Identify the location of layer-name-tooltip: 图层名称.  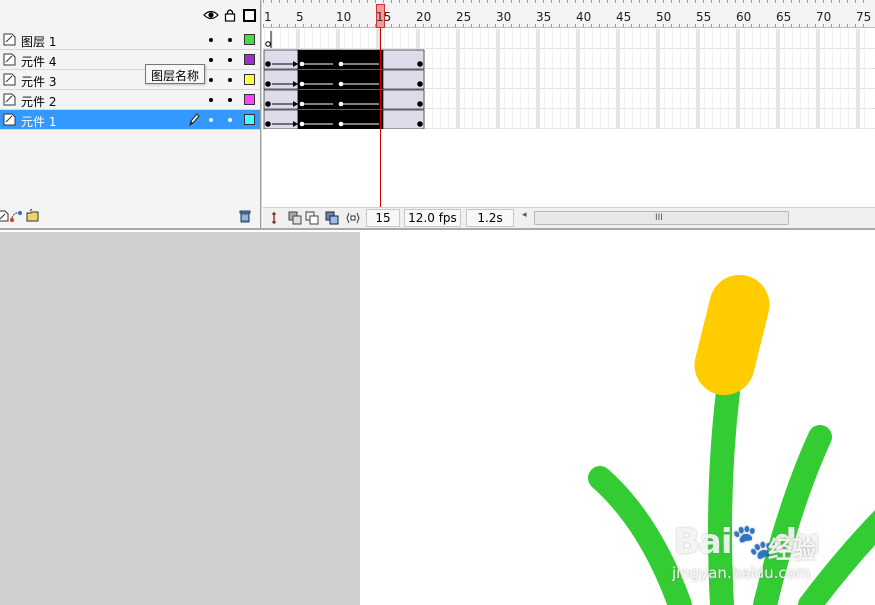
(175, 74).